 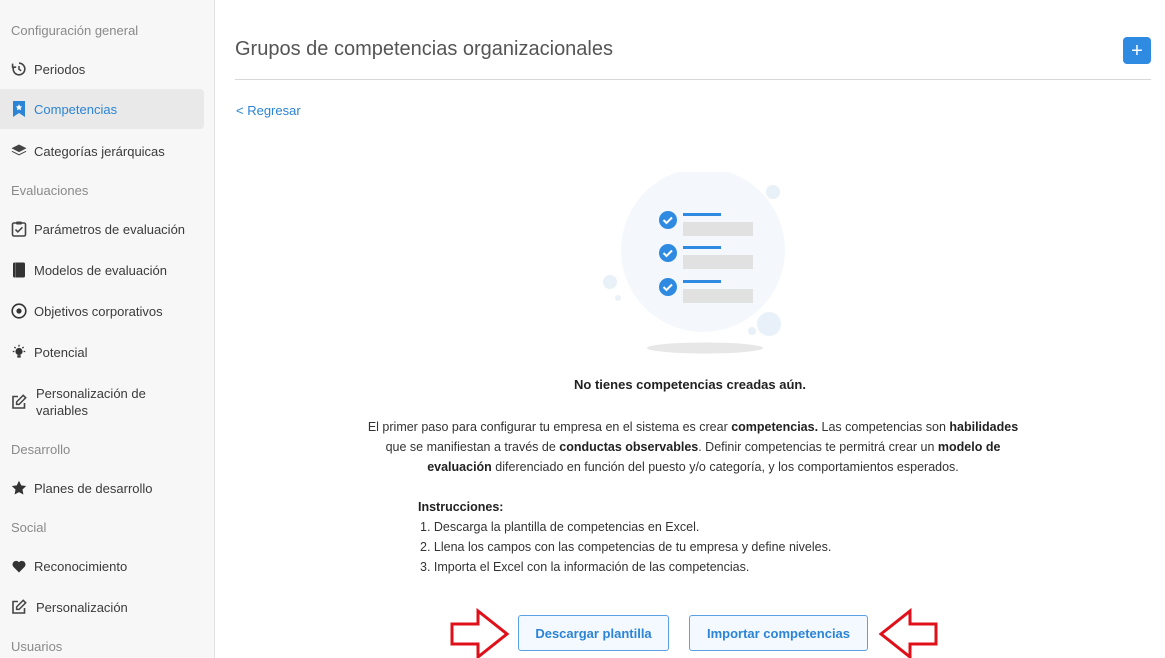 I want to click on sidebar-item-development-plans: Planes de desarrollo, so click(x=102, y=488).